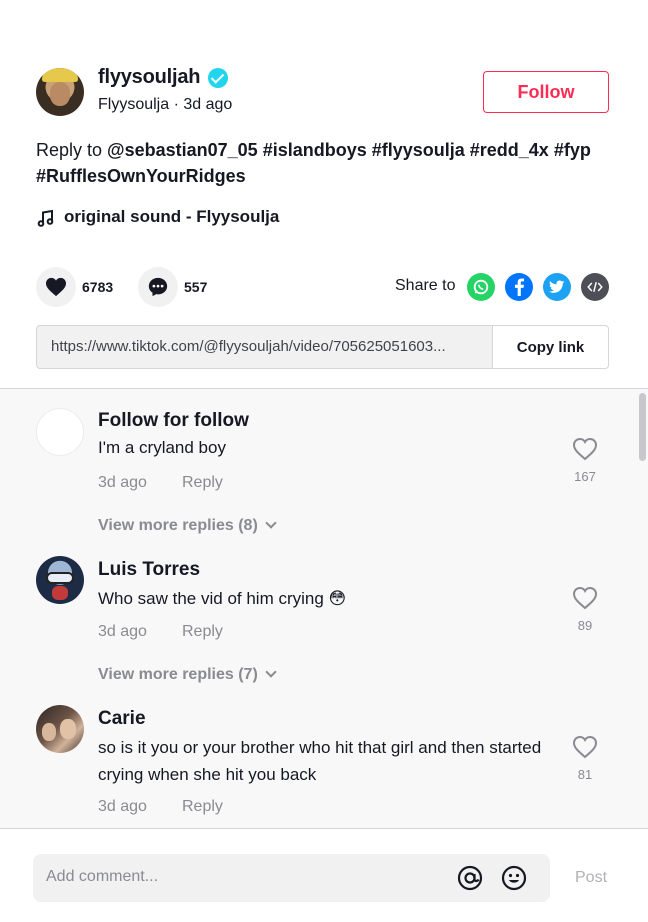 The width and height of the screenshot is (648, 922). Describe the element at coordinates (196, 287) in the screenshot. I see `comment-count: 557` at that location.